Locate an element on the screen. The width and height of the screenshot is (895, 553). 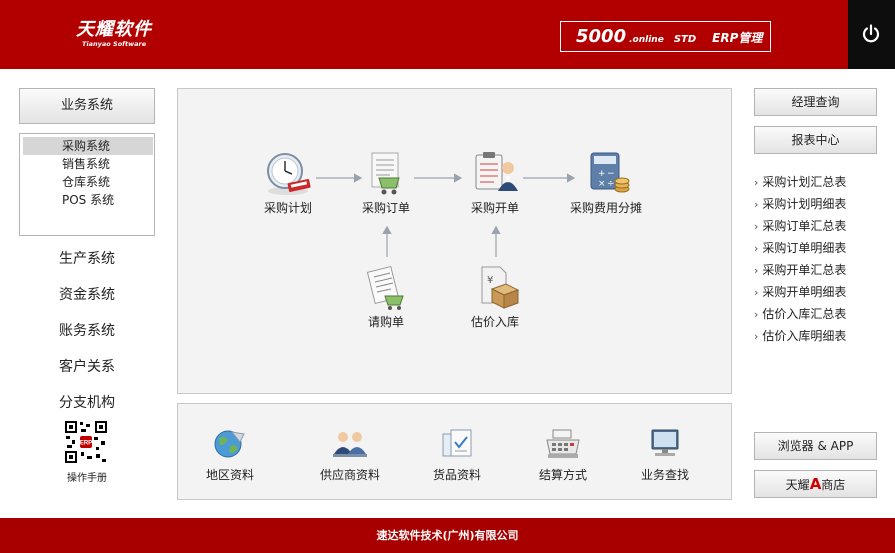
store-button: 天耀A商店 is located at coordinates (815, 484).